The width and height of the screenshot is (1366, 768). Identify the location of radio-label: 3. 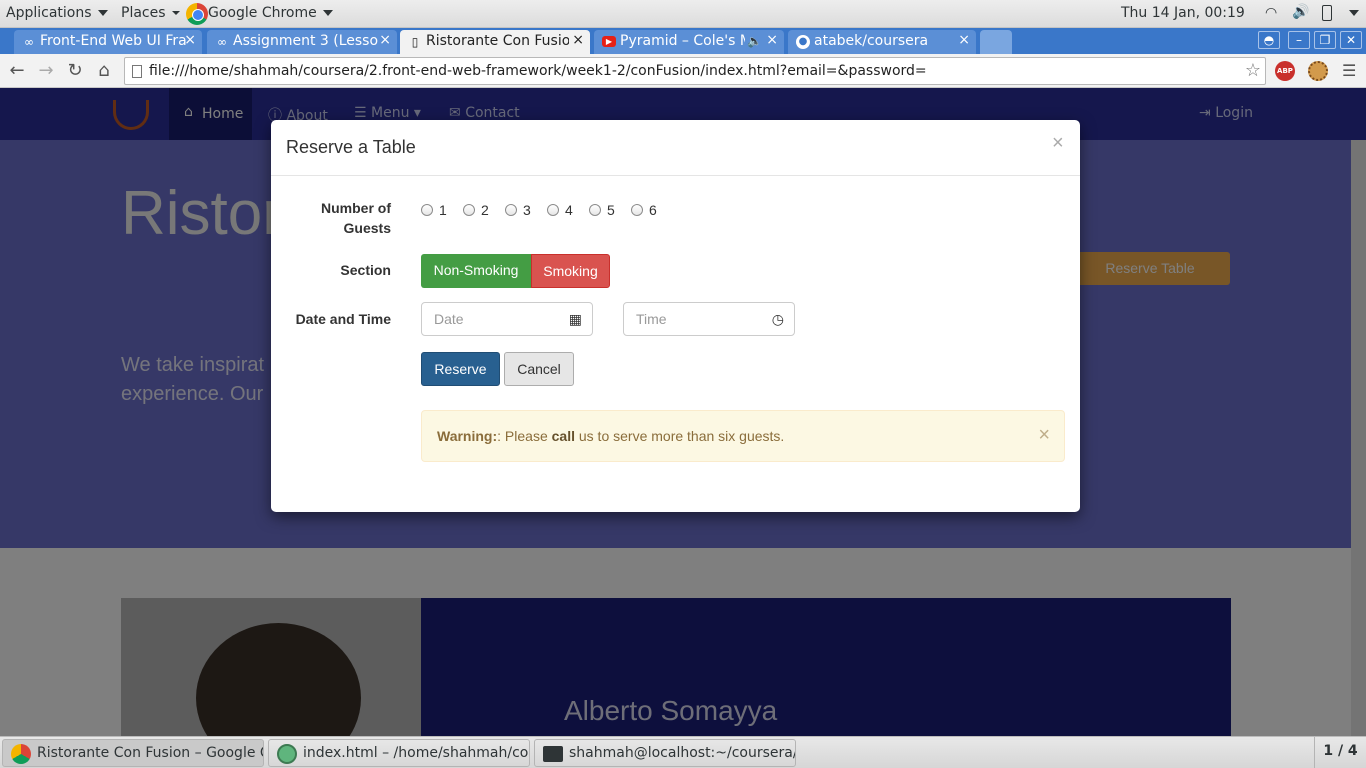
(527, 210).